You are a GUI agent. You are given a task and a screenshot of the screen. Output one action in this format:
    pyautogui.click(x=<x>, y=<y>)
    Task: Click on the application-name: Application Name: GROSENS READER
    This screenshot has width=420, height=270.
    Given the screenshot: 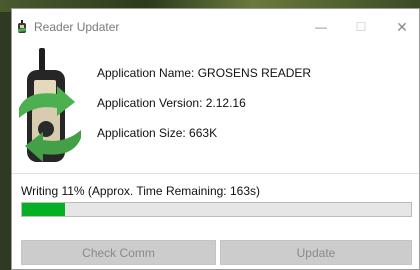 What is the action you would take?
    pyautogui.click(x=204, y=73)
    